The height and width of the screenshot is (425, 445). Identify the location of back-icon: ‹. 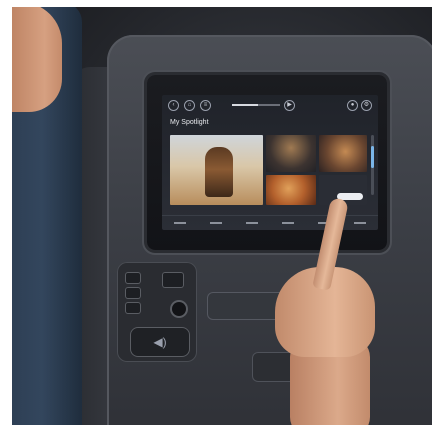
(173, 105).